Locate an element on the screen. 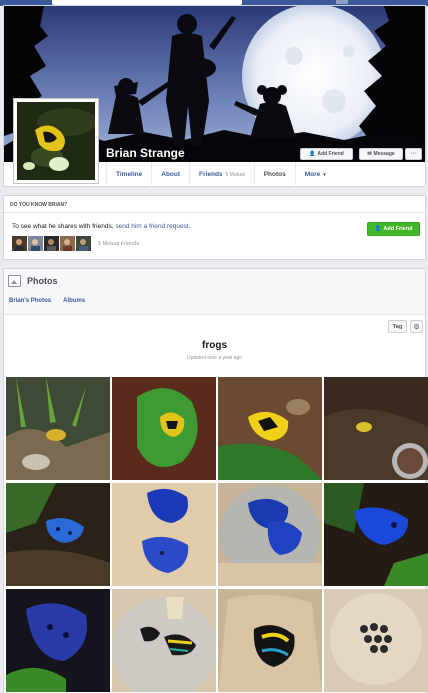  subnav-brians-photos: Brian's Photos is located at coordinates (30, 301).